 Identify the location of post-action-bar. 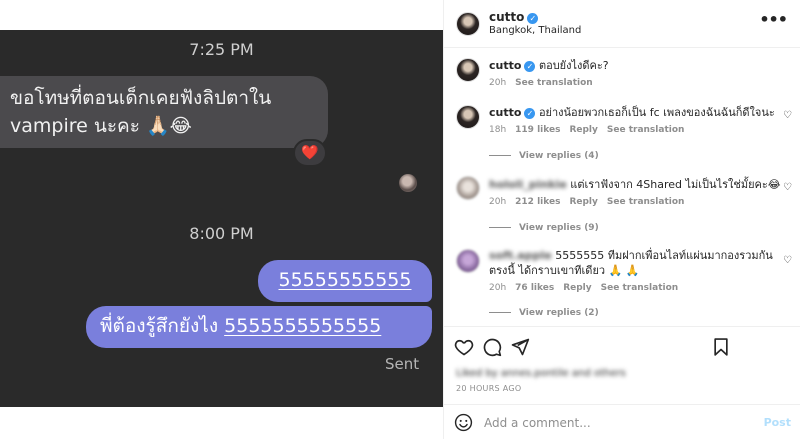
(622, 346).